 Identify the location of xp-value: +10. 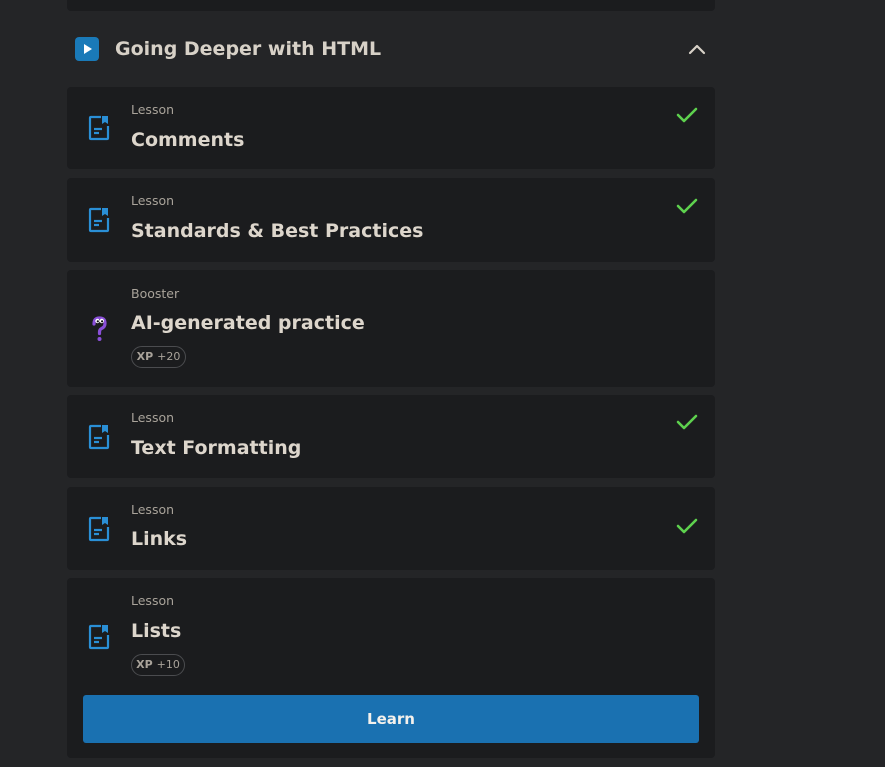
(168, 664).